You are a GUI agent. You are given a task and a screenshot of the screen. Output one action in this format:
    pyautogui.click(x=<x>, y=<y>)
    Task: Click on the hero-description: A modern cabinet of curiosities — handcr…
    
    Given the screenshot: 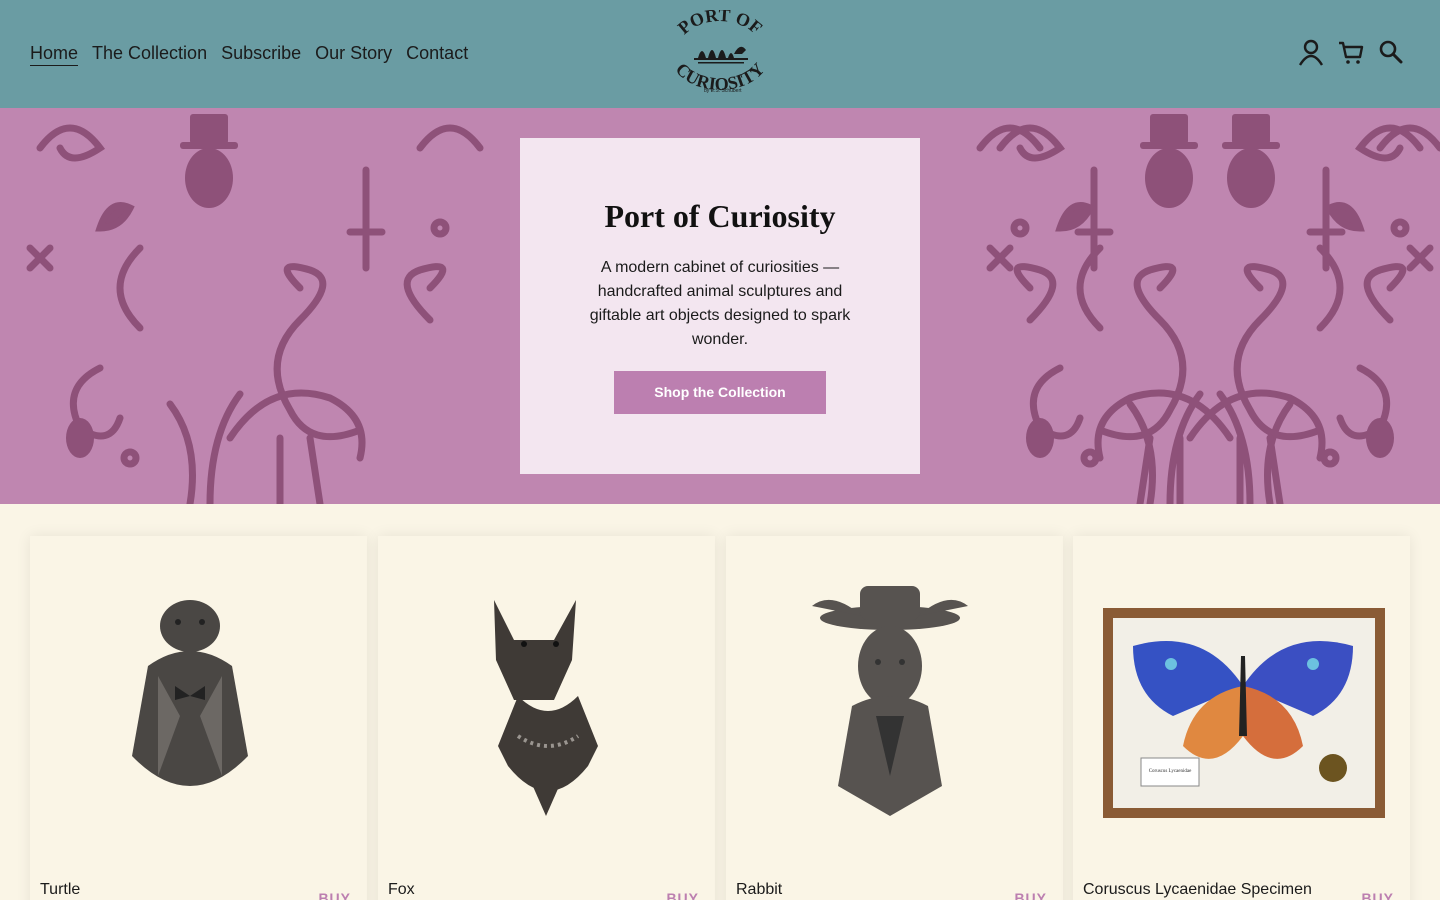 What is the action you would take?
    pyautogui.click(x=720, y=303)
    